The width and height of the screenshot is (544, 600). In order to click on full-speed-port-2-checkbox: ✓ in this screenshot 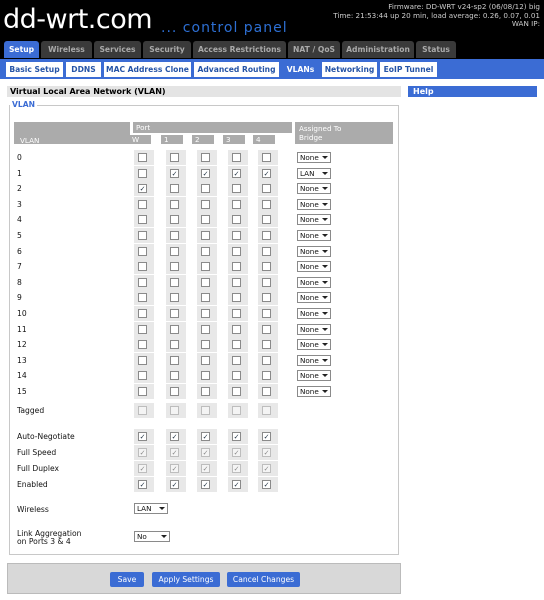, I will do `click(205, 452)`.